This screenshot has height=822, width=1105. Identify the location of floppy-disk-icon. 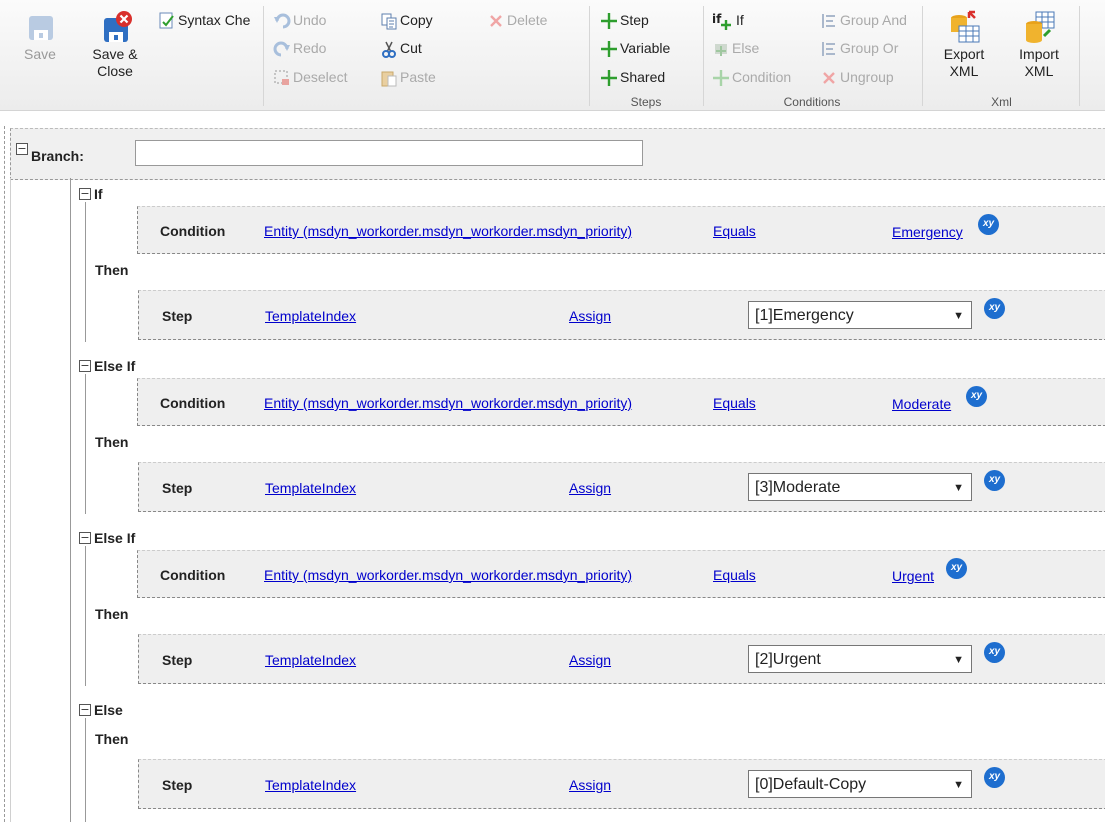
(40, 27).